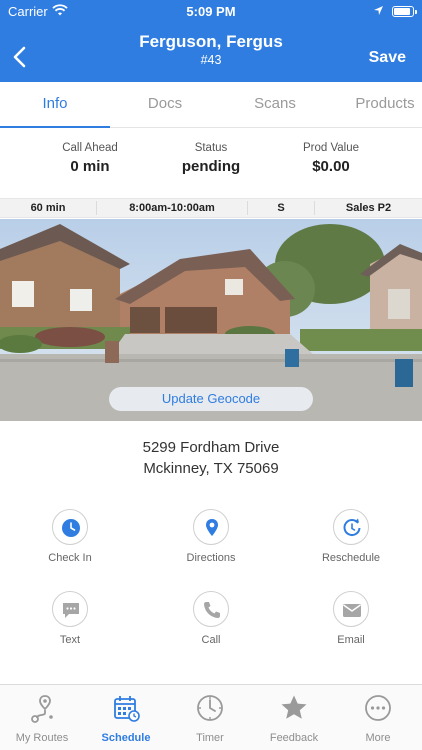  Describe the element at coordinates (387, 58) in the screenshot. I see `save-button: Save` at that location.